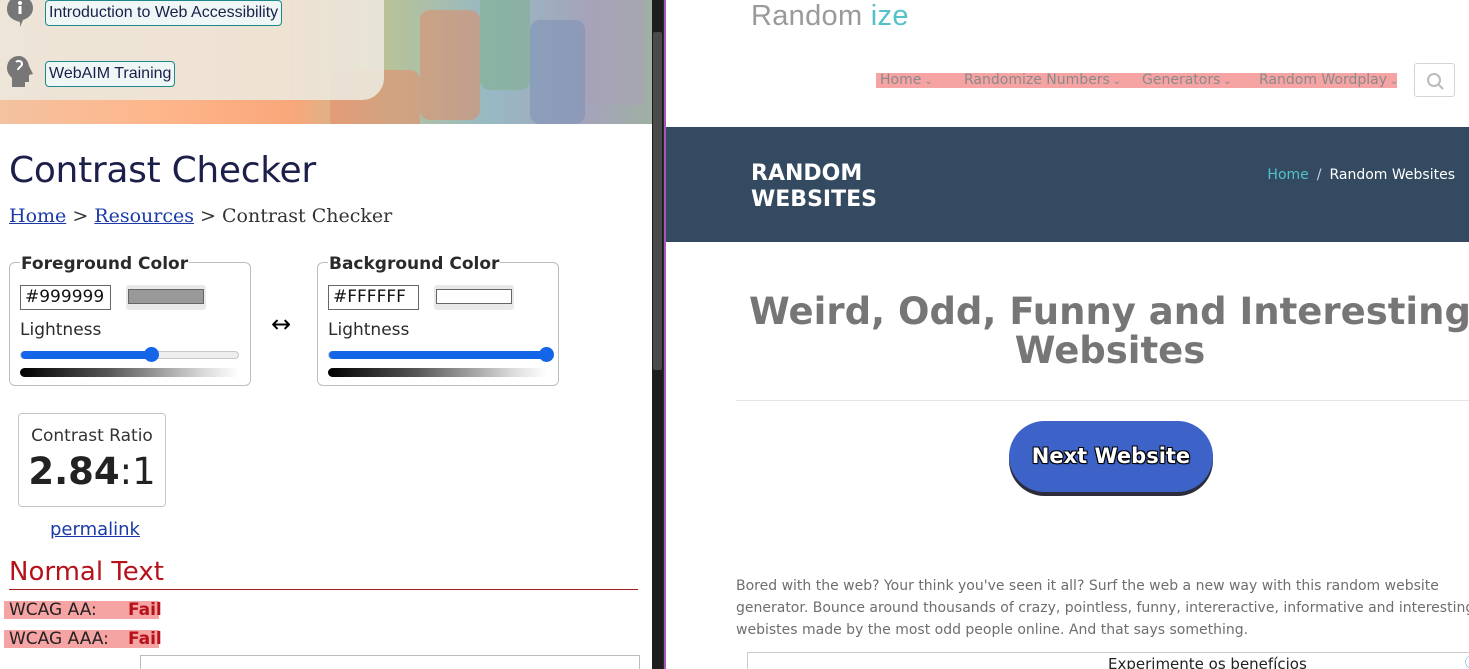  I want to click on normal-text-heading: Normal Text, so click(323, 573).